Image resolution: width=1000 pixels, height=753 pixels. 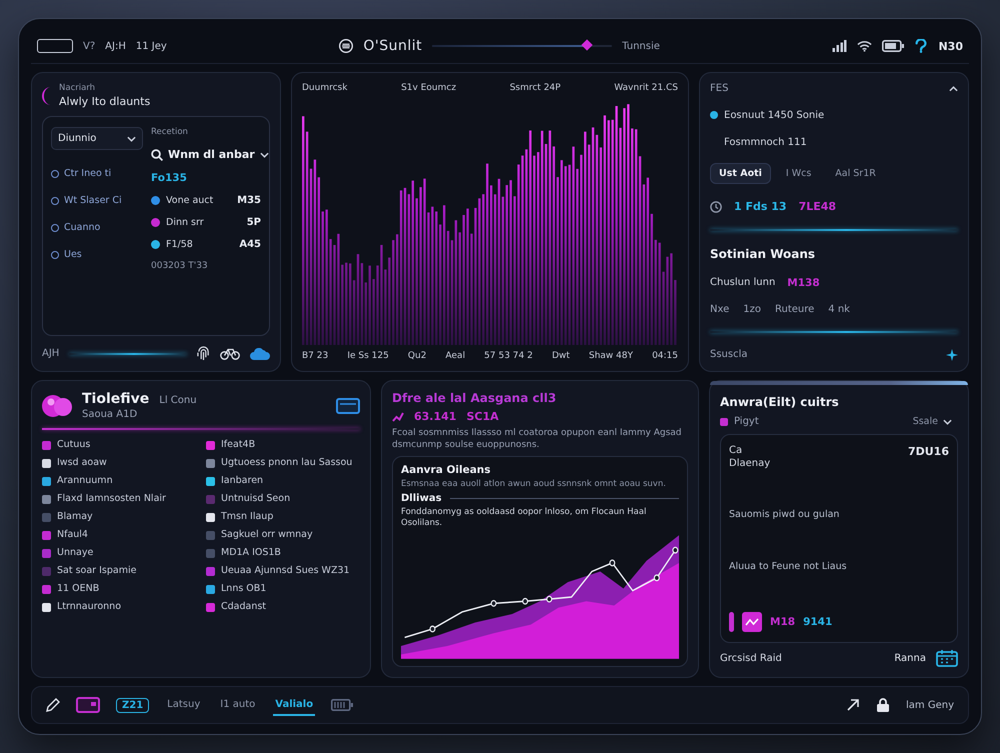 I want to click on card-text: Esmsnaa eaa auoll atlon awun aoud ssnnsnk omnt aoau suvn., so click(x=534, y=484).